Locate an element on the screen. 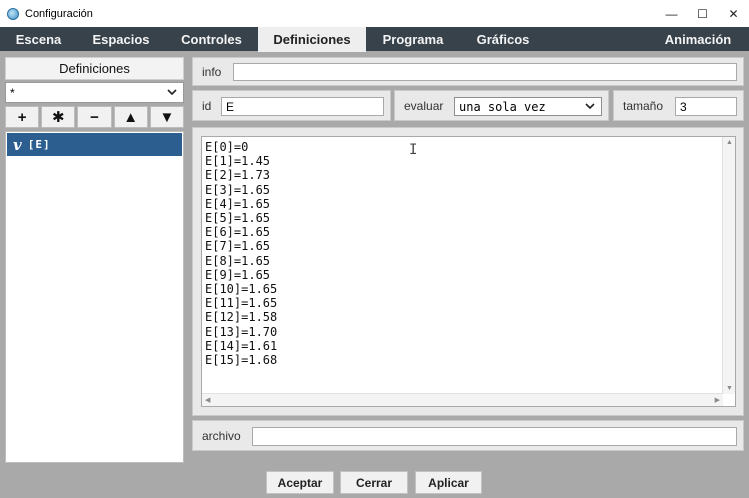 This screenshot has width=749, height=498. expression-line: E[3]=1.65 is located at coordinates (238, 189).